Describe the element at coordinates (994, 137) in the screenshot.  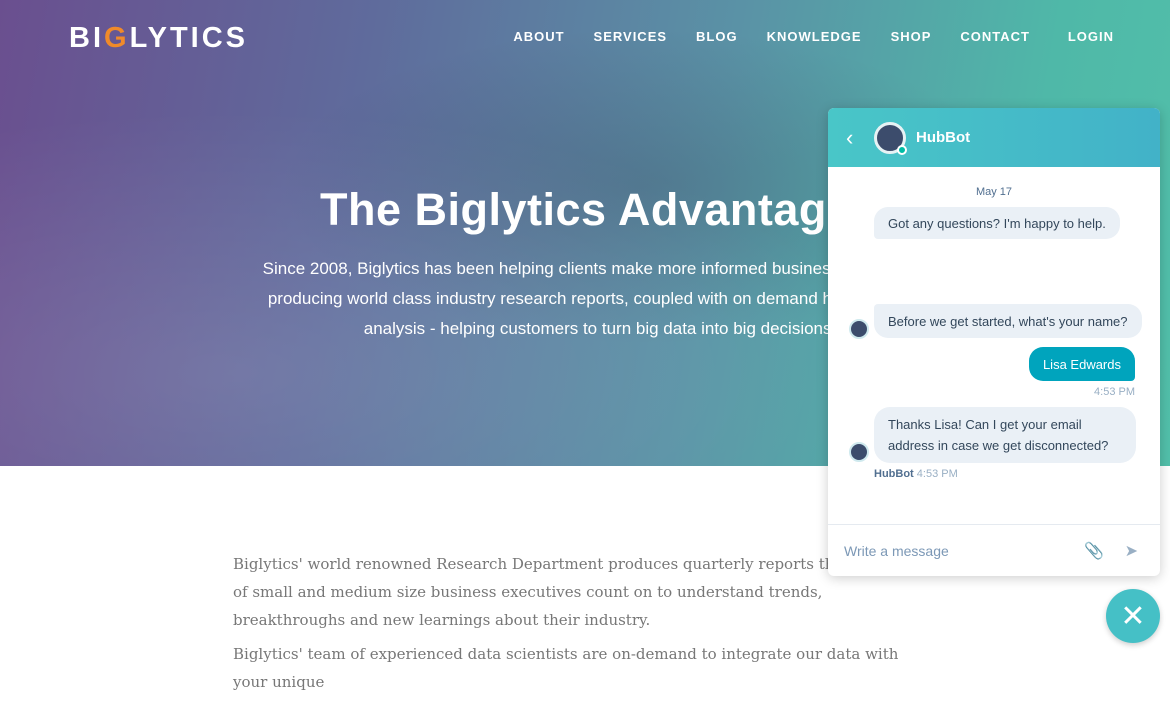
I see `chat-header: ‹ HubBot` at that location.